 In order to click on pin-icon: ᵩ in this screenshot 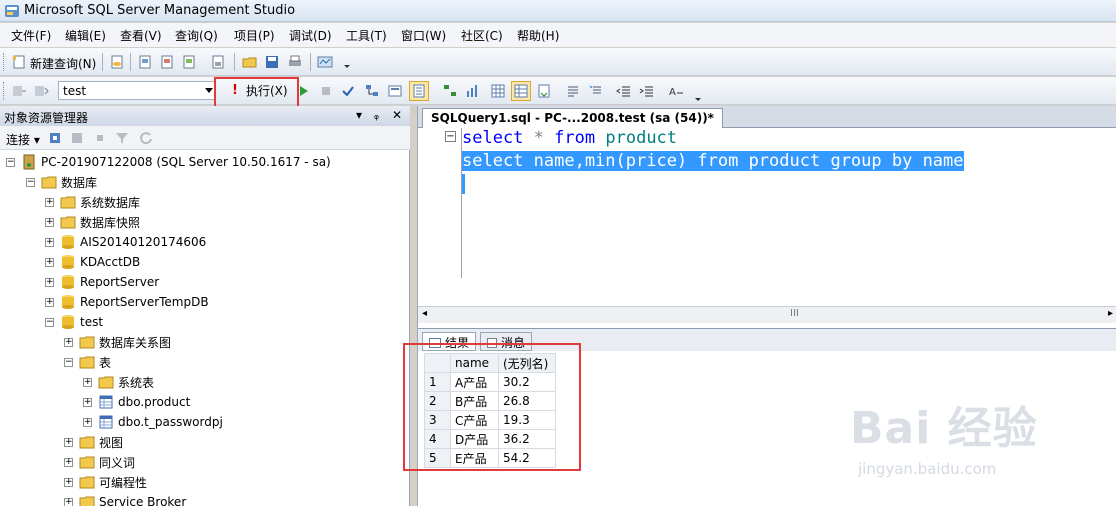, I will do `click(376, 115)`.